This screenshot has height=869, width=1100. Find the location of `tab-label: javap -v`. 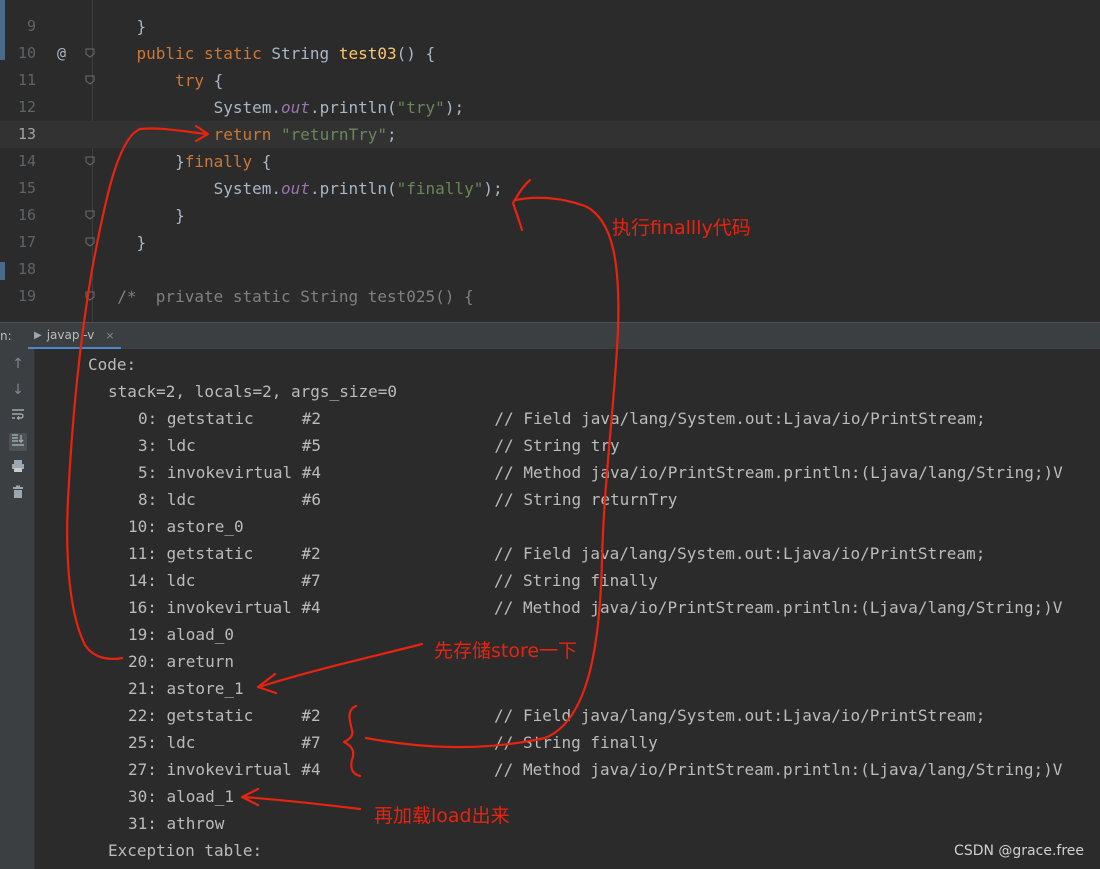

tab-label: javap -v is located at coordinates (70, 335).